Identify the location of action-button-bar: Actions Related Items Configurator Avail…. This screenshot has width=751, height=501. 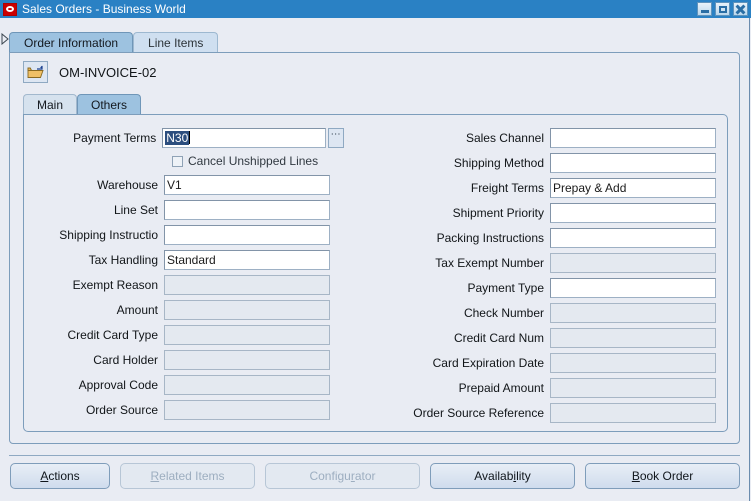
(375, 478).